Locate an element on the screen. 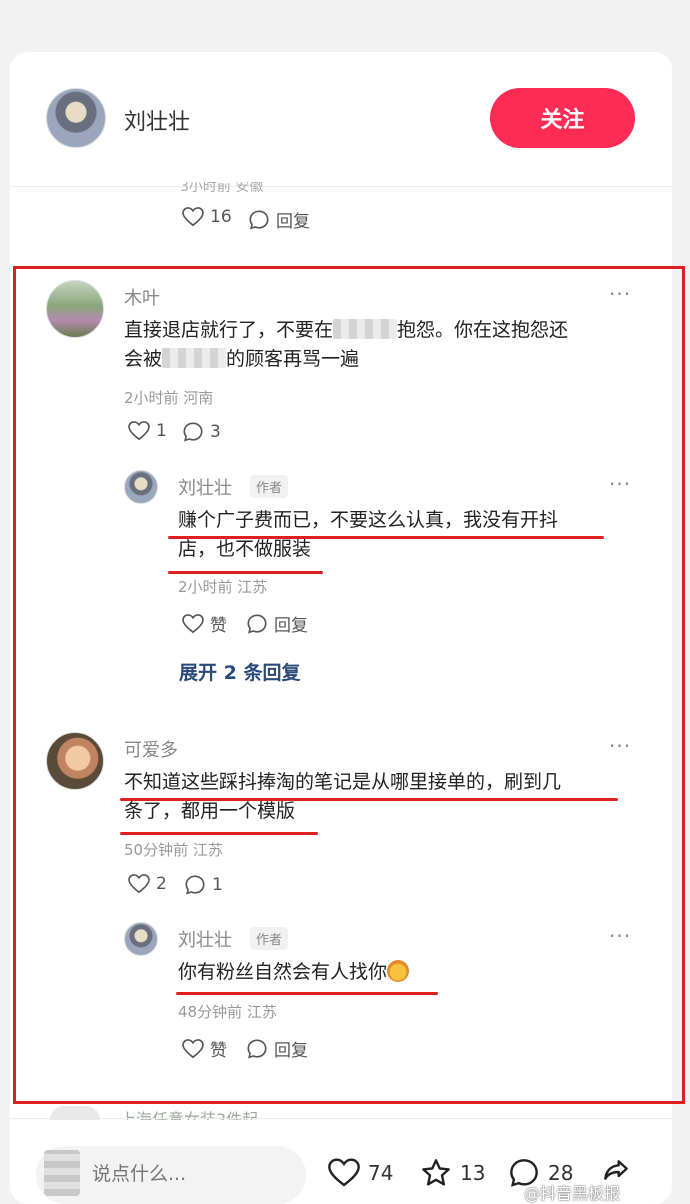 The width and height of the screenshot is (690, 1204). bottom-star-count: 13 is located at coordinates (473, 1173).